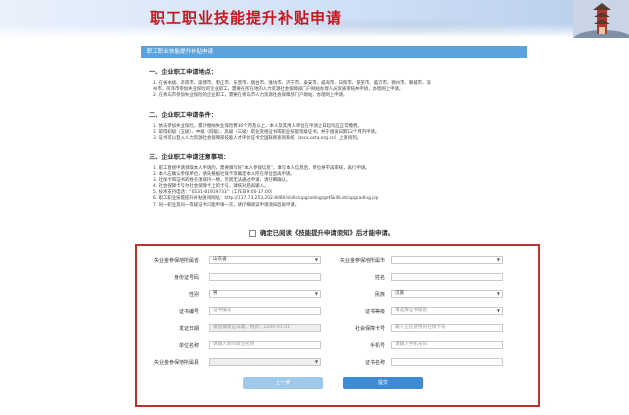 The height and width of the screenshot is (415, 629). I want to click on section-title-location: 一、企业职工申请地点：, so click(183, 72).